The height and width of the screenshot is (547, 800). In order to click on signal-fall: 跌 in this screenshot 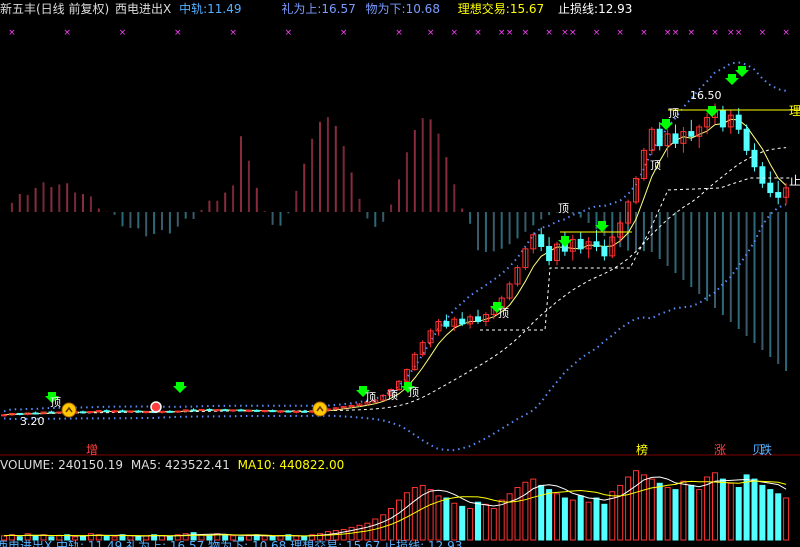, I will do `click(766, 450)`.